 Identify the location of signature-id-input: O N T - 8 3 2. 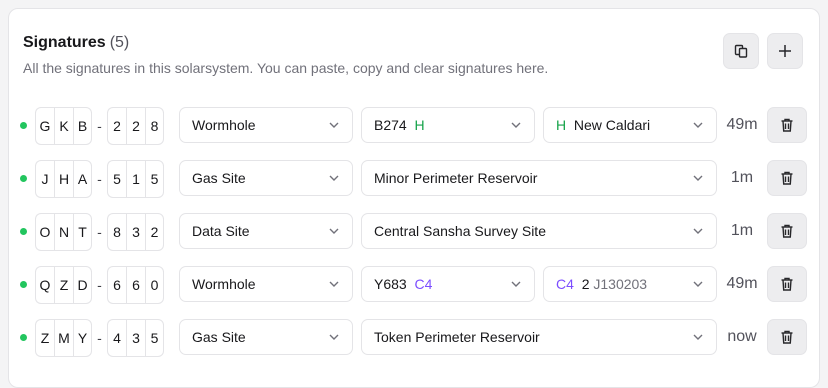
(99, 232).